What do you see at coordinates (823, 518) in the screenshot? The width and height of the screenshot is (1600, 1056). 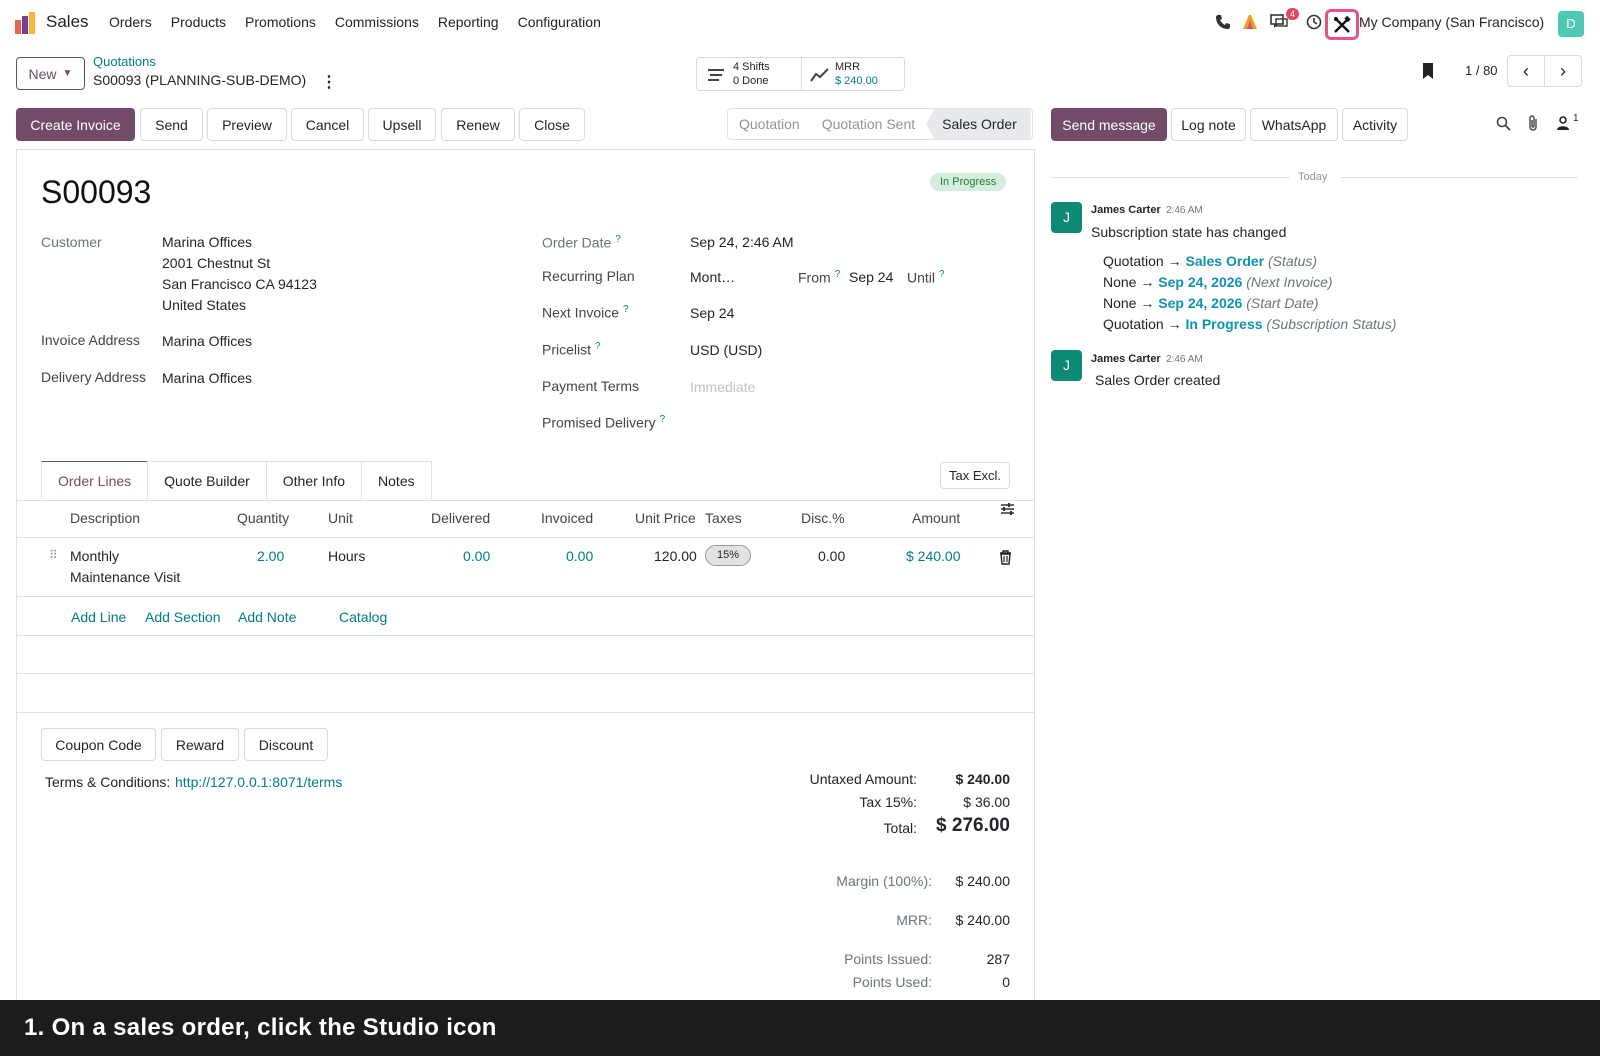 I see `col-discount: Disc.%` at bounding box center [823, 518].